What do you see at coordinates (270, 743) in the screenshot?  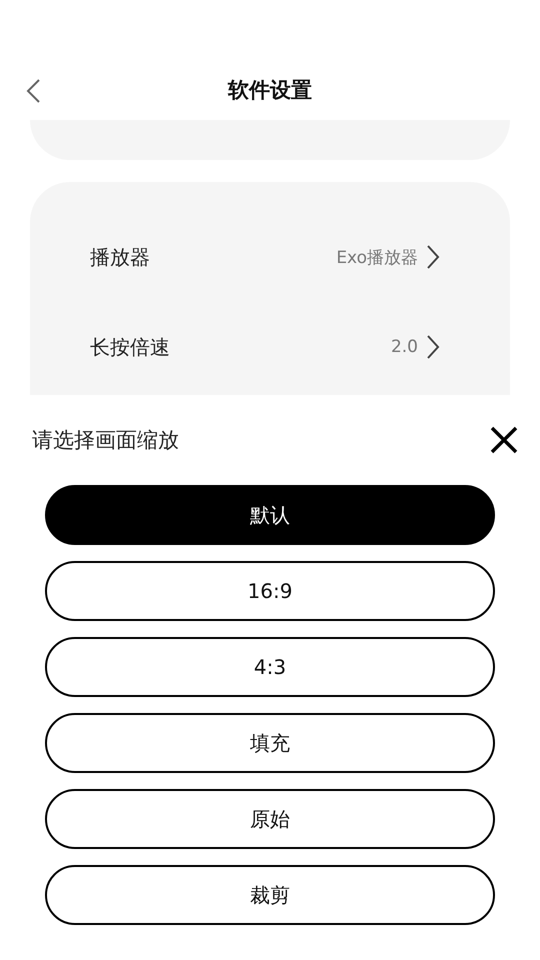 I see `option-button: 填充` at bounding box center [270, 743].